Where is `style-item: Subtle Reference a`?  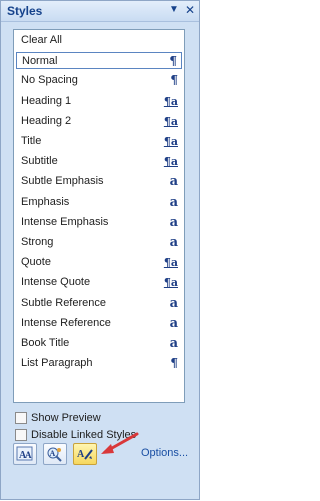
style-item: Subtle Reference a is located at coordinates (99, 303).